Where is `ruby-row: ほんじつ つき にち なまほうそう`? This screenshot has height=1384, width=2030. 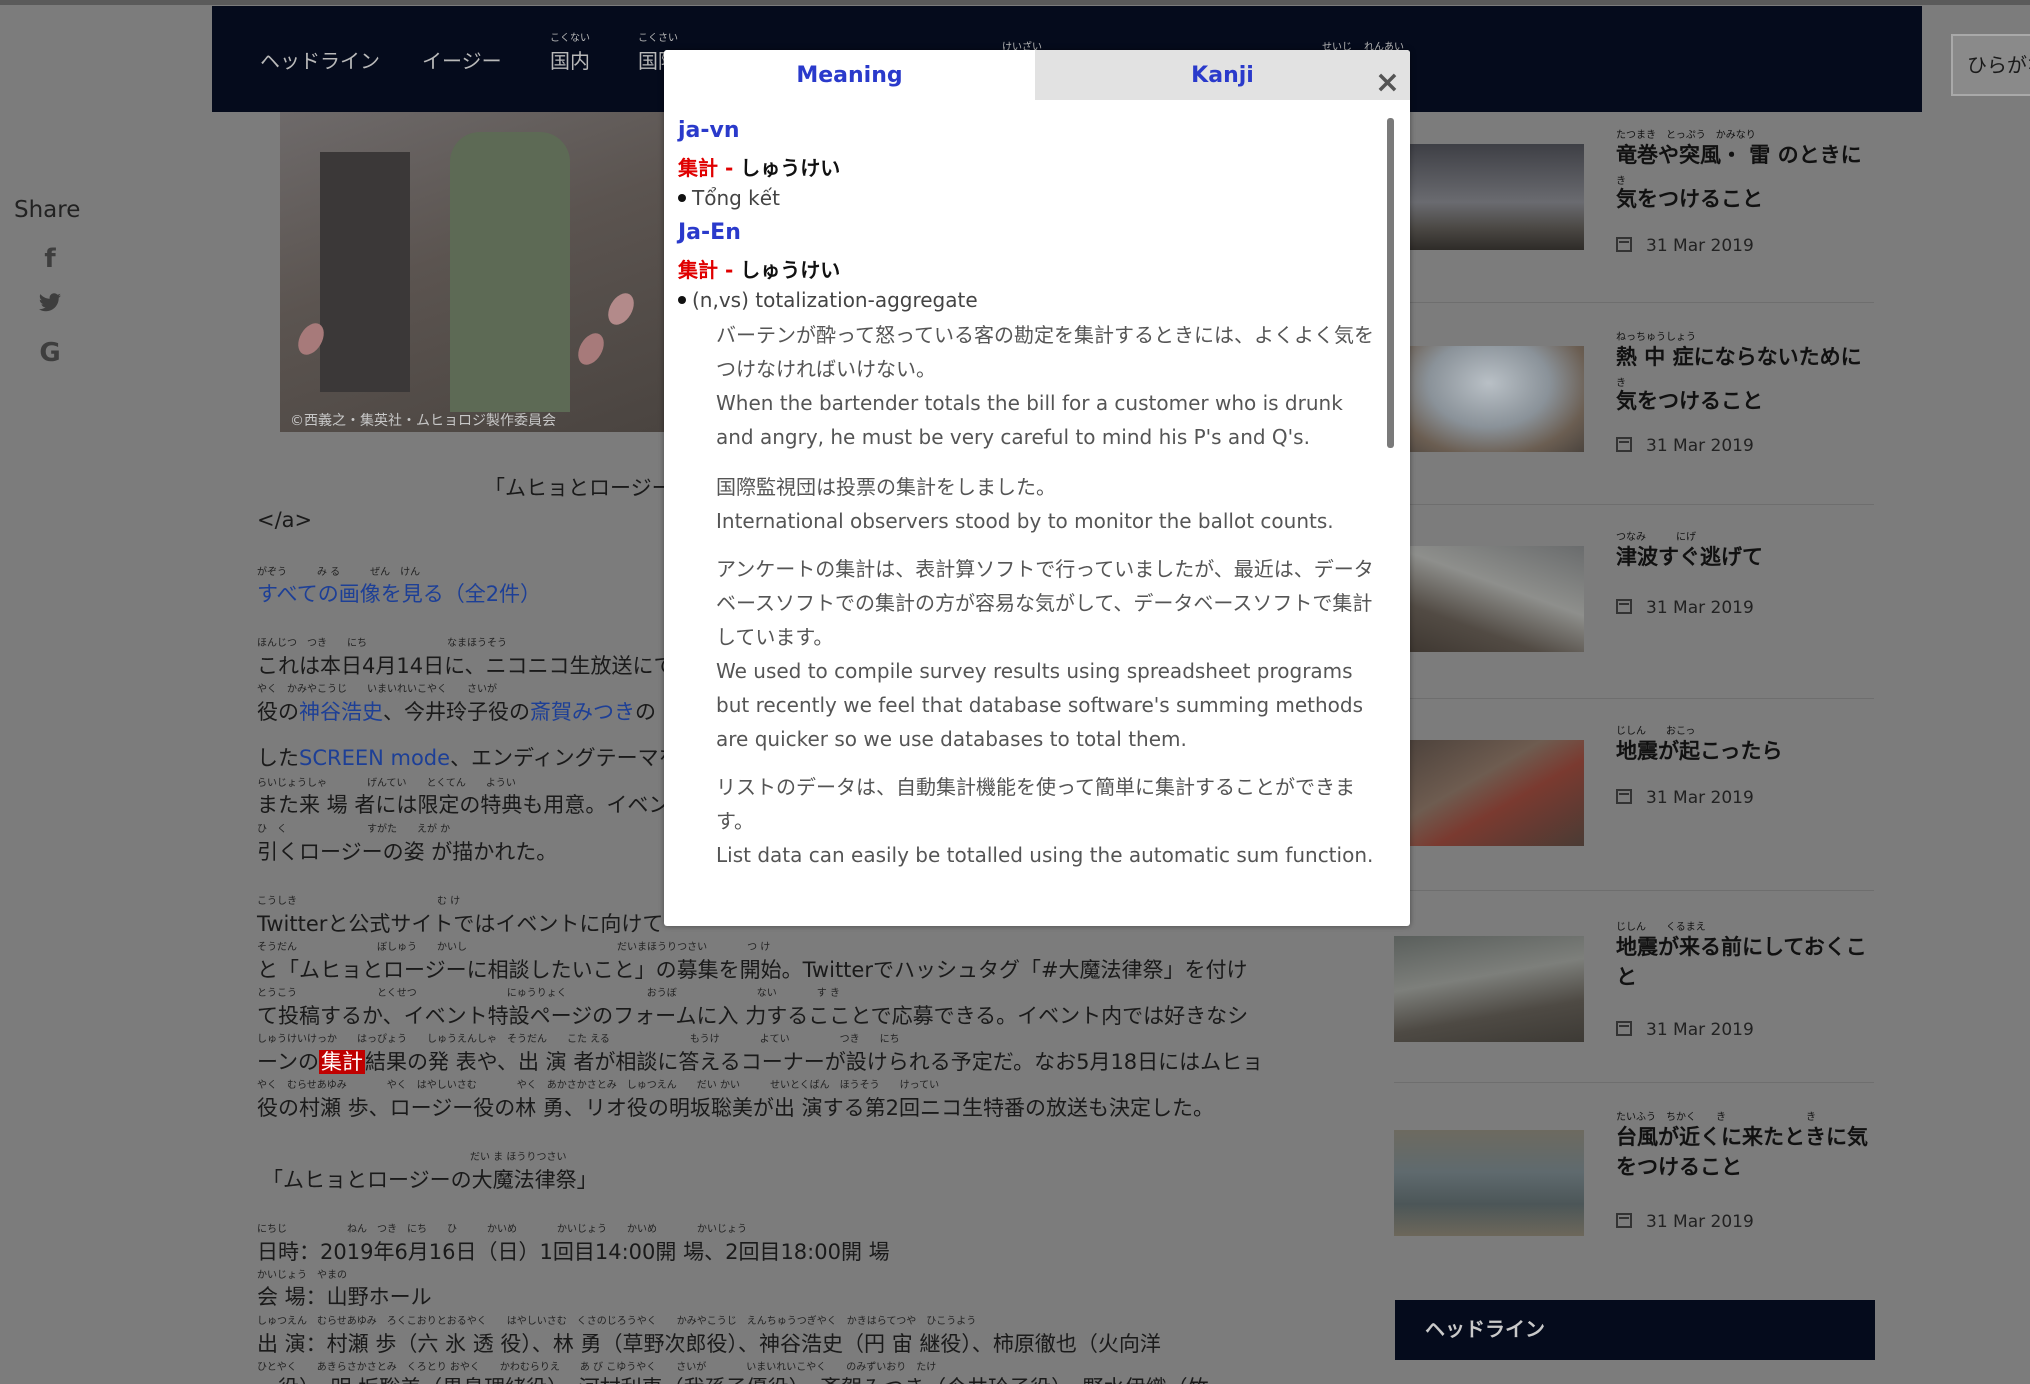 ruby-row: ほんじつ つき にち なまほうそう is located at coordinates (382, 643).